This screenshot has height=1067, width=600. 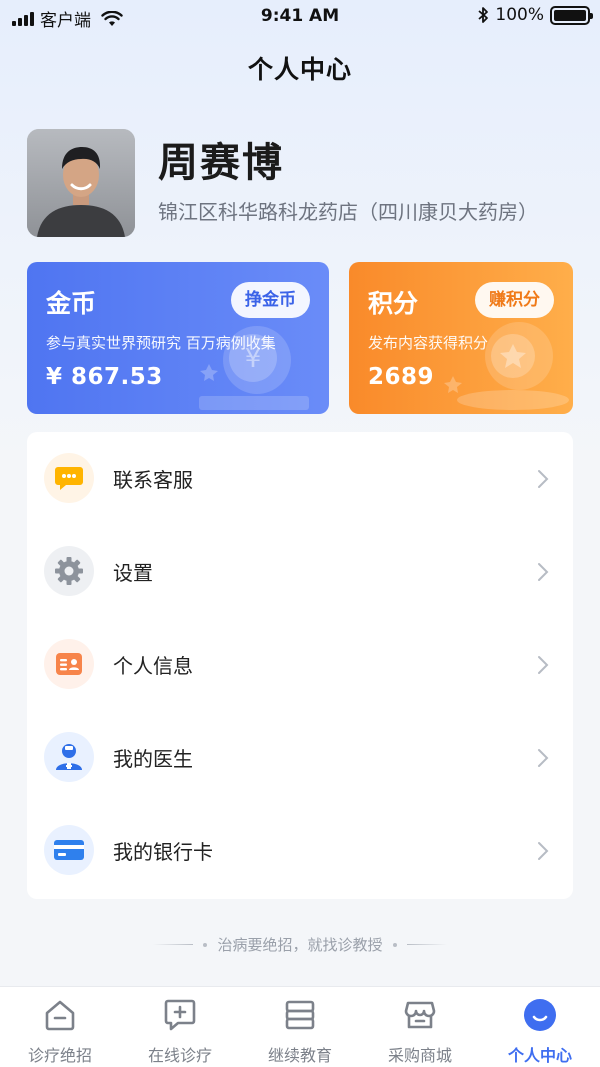 I want to click on tab-continuing-education: 继续教育, so click(x=300, y=1027).